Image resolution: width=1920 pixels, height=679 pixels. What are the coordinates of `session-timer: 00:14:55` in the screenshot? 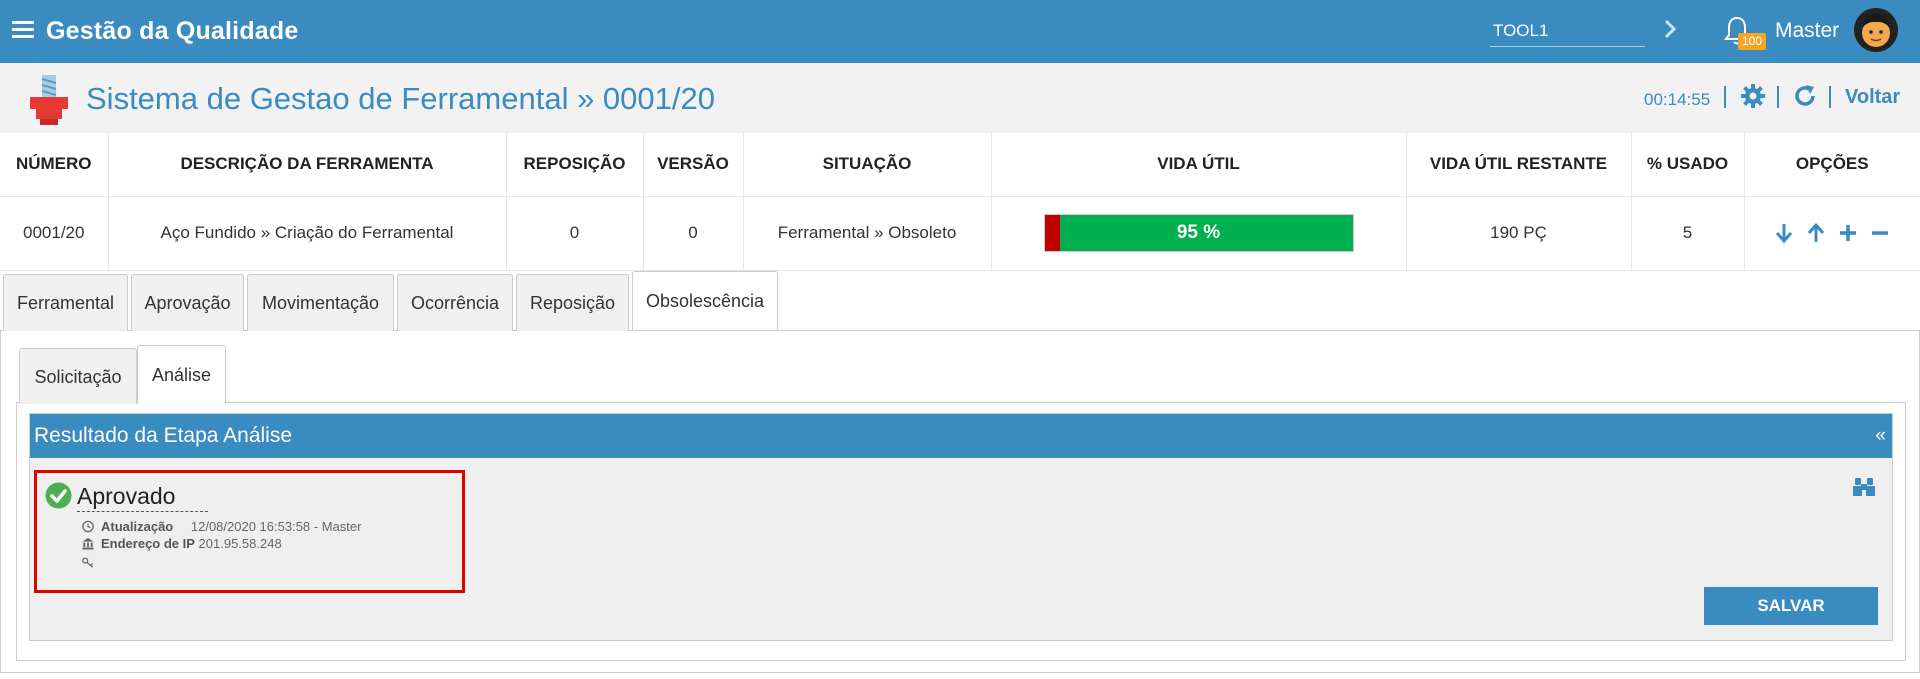 It's located at (1677, 99).